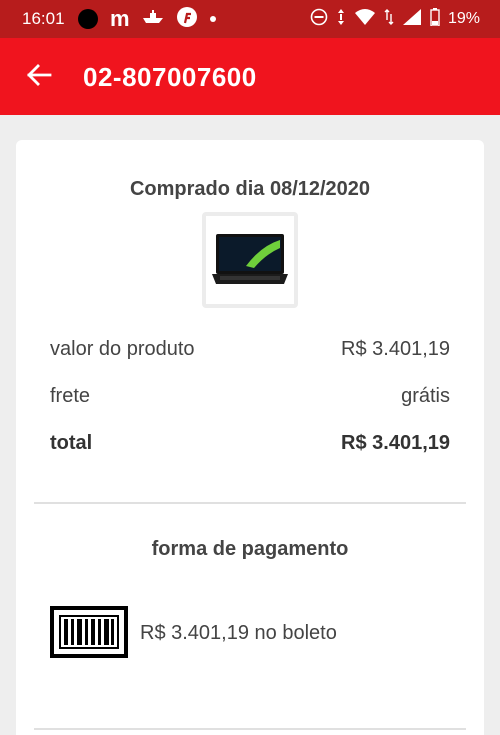  I want to click on vibrate-icon, so click(341, 19).